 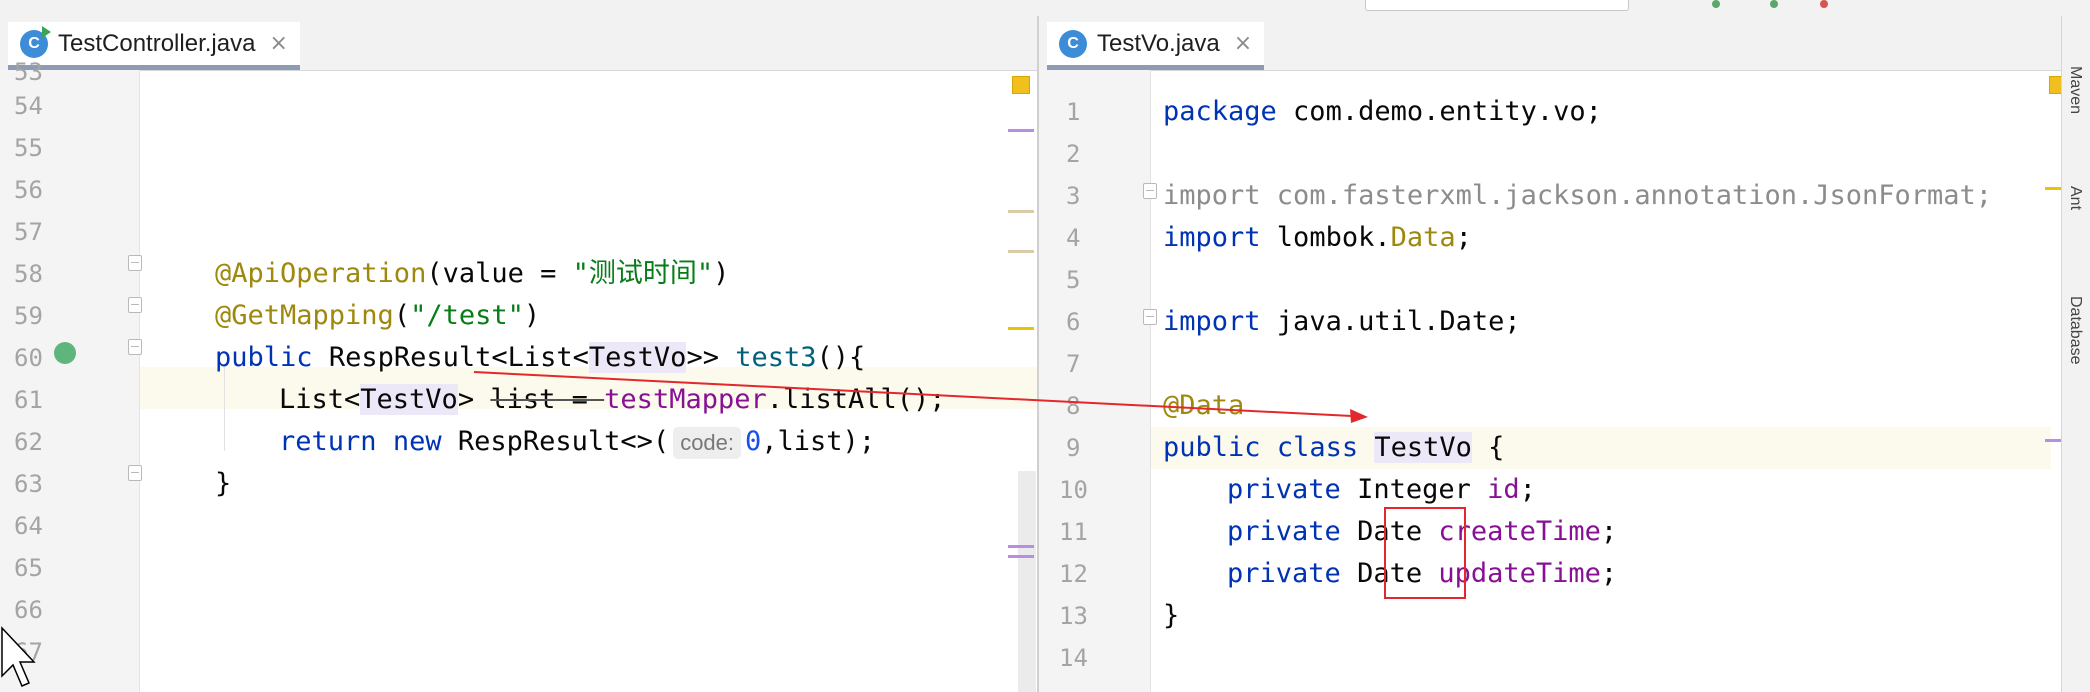 I want to click on line-number-gutter: 1 2 3 4 5 6 7 8 9 10 11 12 13 14, so click(x=1098, y=381).